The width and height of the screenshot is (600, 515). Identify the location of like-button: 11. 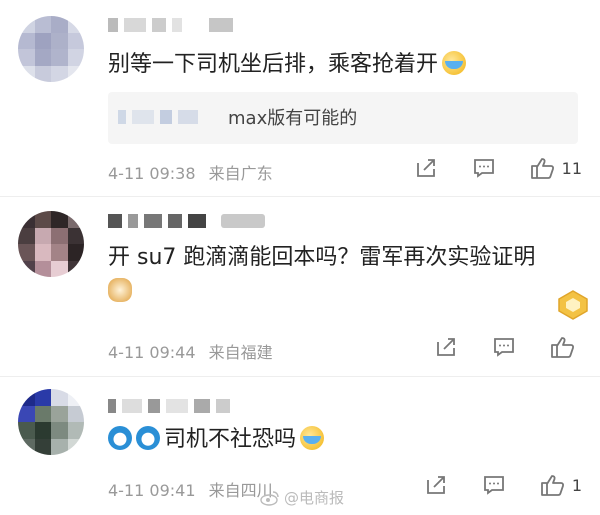
(556, 168).